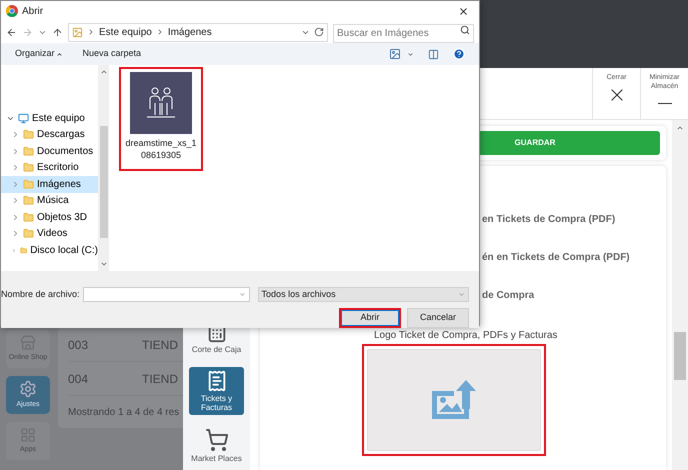 This screenshot has width=688, height=470. I want to click on file-name-label: Nombre de archivo:, so click(40, 294).